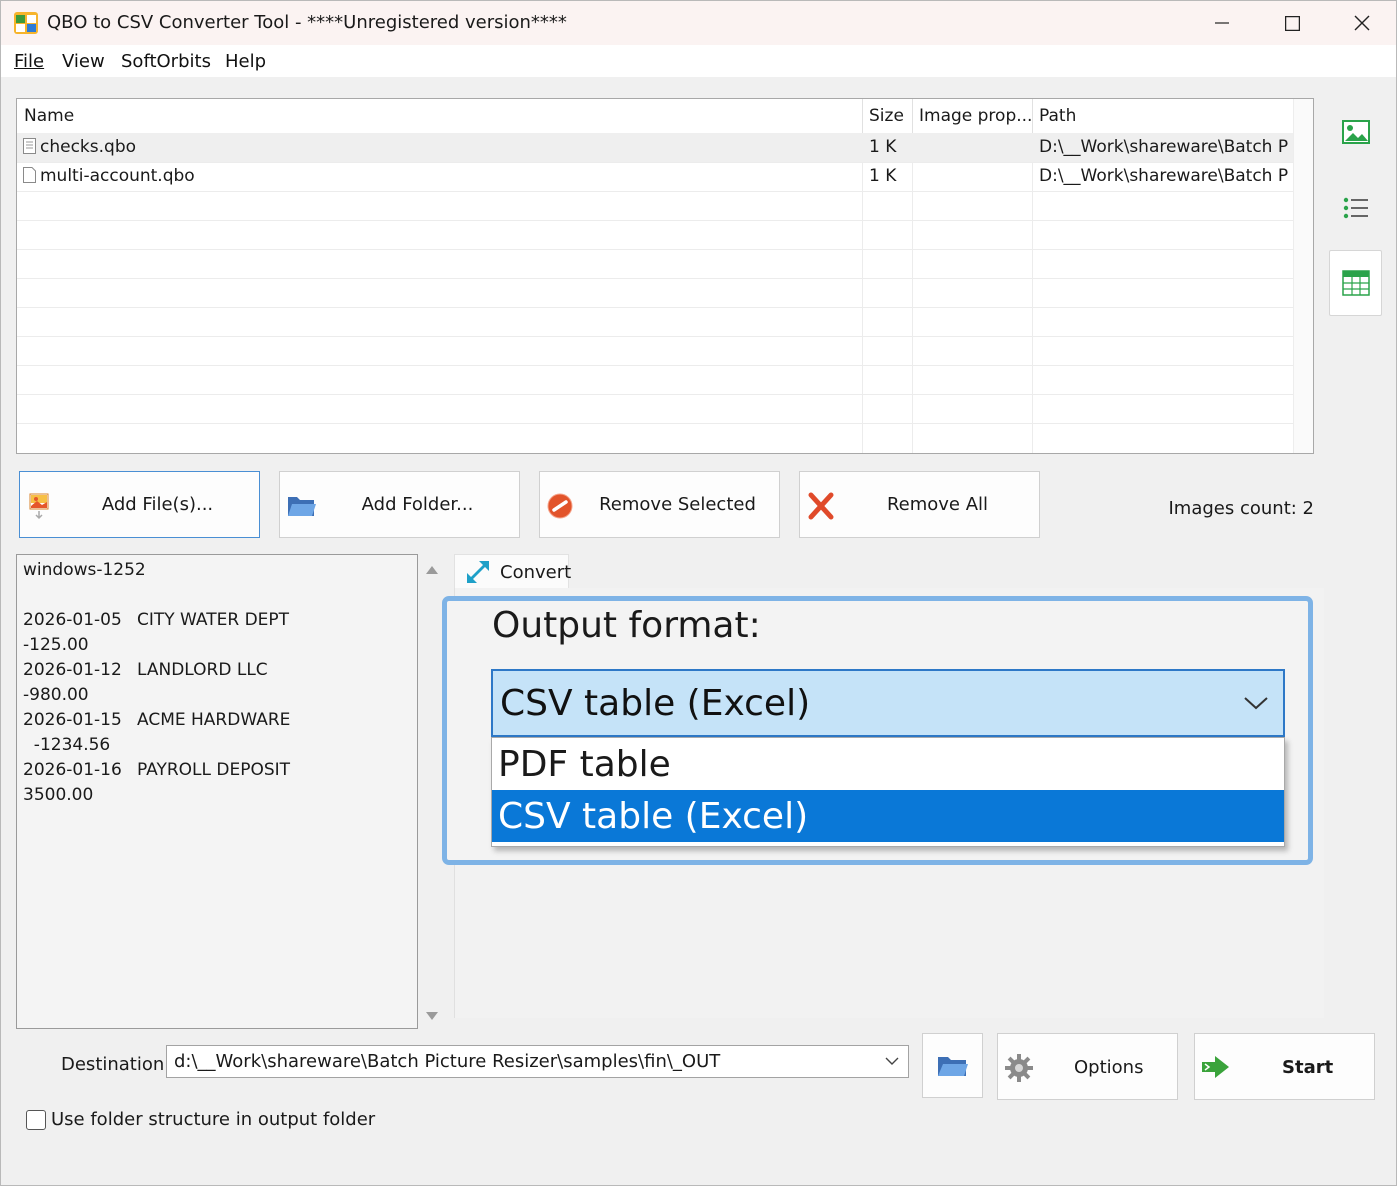 This screenshot has width=1397, height=1186. I want to click on thumbnail-view-button, so click(1355, 132).